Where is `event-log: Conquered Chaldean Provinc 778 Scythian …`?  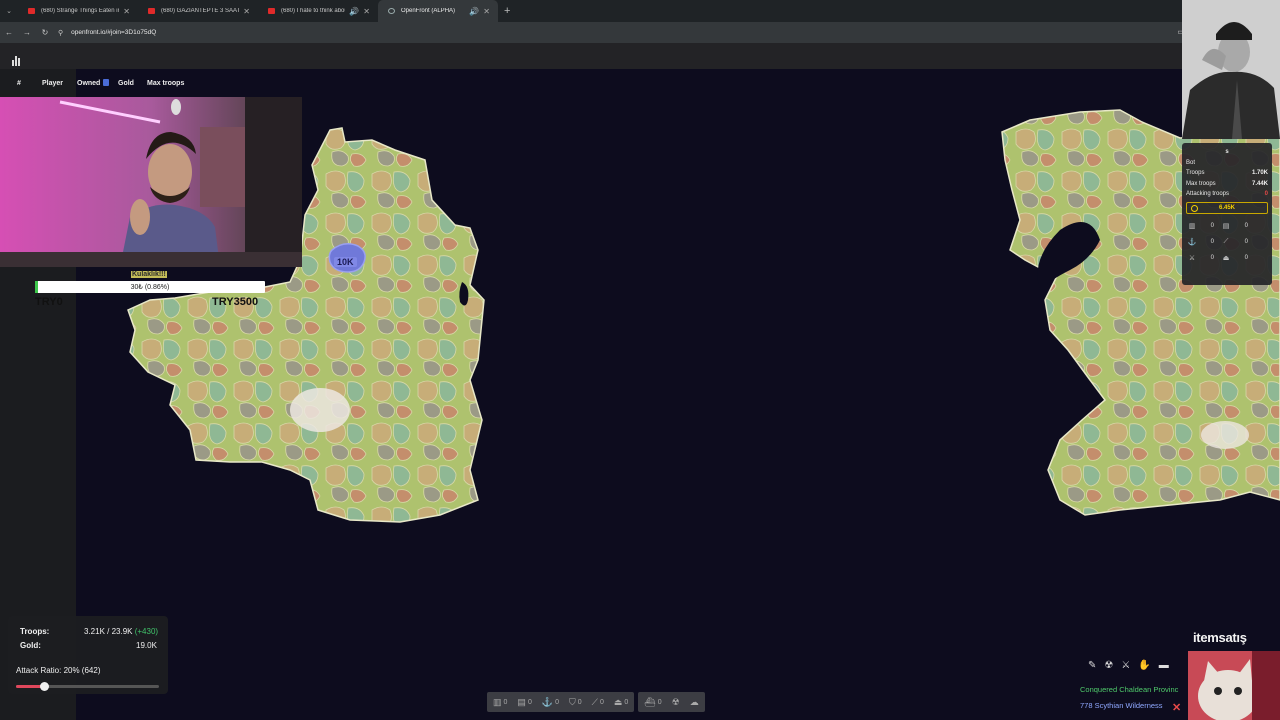
event-log: Conquered Chaldean Provinc 778 Scythian … is located at coordinates (1135, 698).